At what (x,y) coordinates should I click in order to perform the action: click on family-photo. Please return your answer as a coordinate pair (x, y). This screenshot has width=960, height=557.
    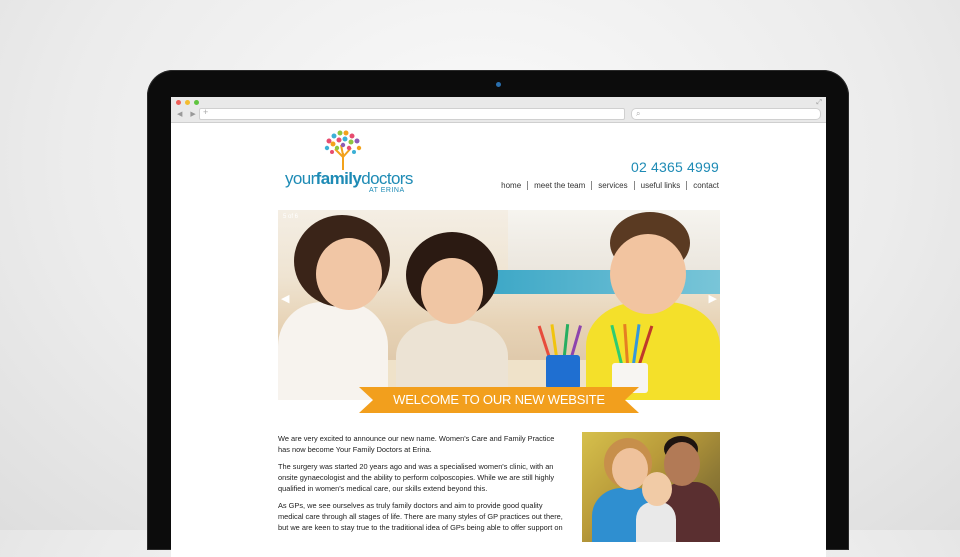
    Looking at the image, I should click on (651, 487).